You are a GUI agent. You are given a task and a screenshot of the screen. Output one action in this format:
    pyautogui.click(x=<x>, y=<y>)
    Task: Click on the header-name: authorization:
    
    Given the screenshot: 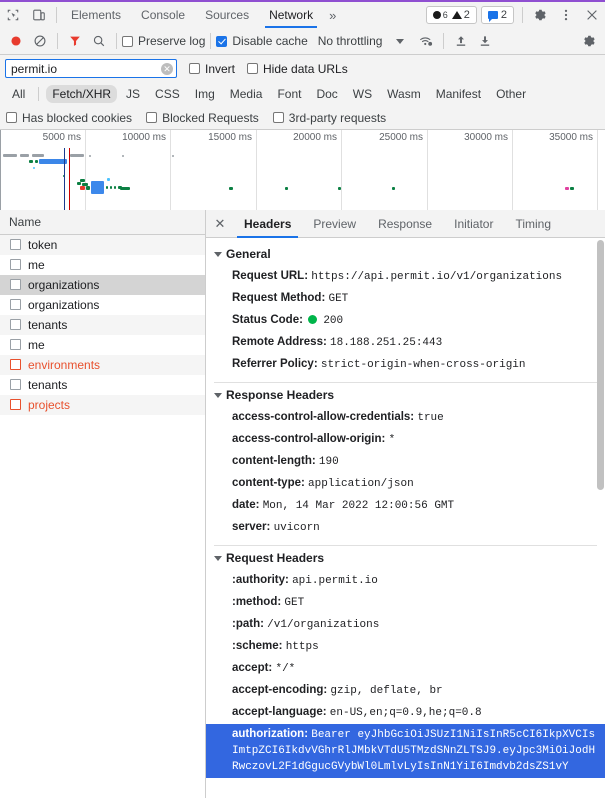 What is the action you would take?
    pyautogui.click(x=270, y=734)
    